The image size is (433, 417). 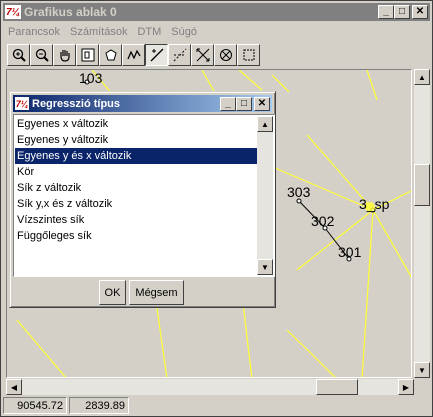 What do you see at coordinates (216, 12) in the screenshot?
I see `title-bar: 7¼ Grafikus ablak 0 _ □ ✕` at bounding box center [216, 12].